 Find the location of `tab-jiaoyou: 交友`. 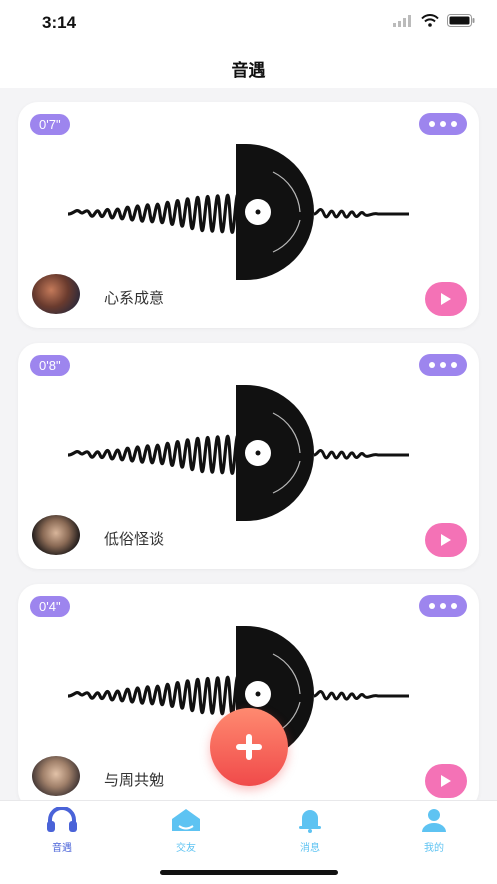

tab-jiaoyou: 交友 is located at coordinates (186, 830).